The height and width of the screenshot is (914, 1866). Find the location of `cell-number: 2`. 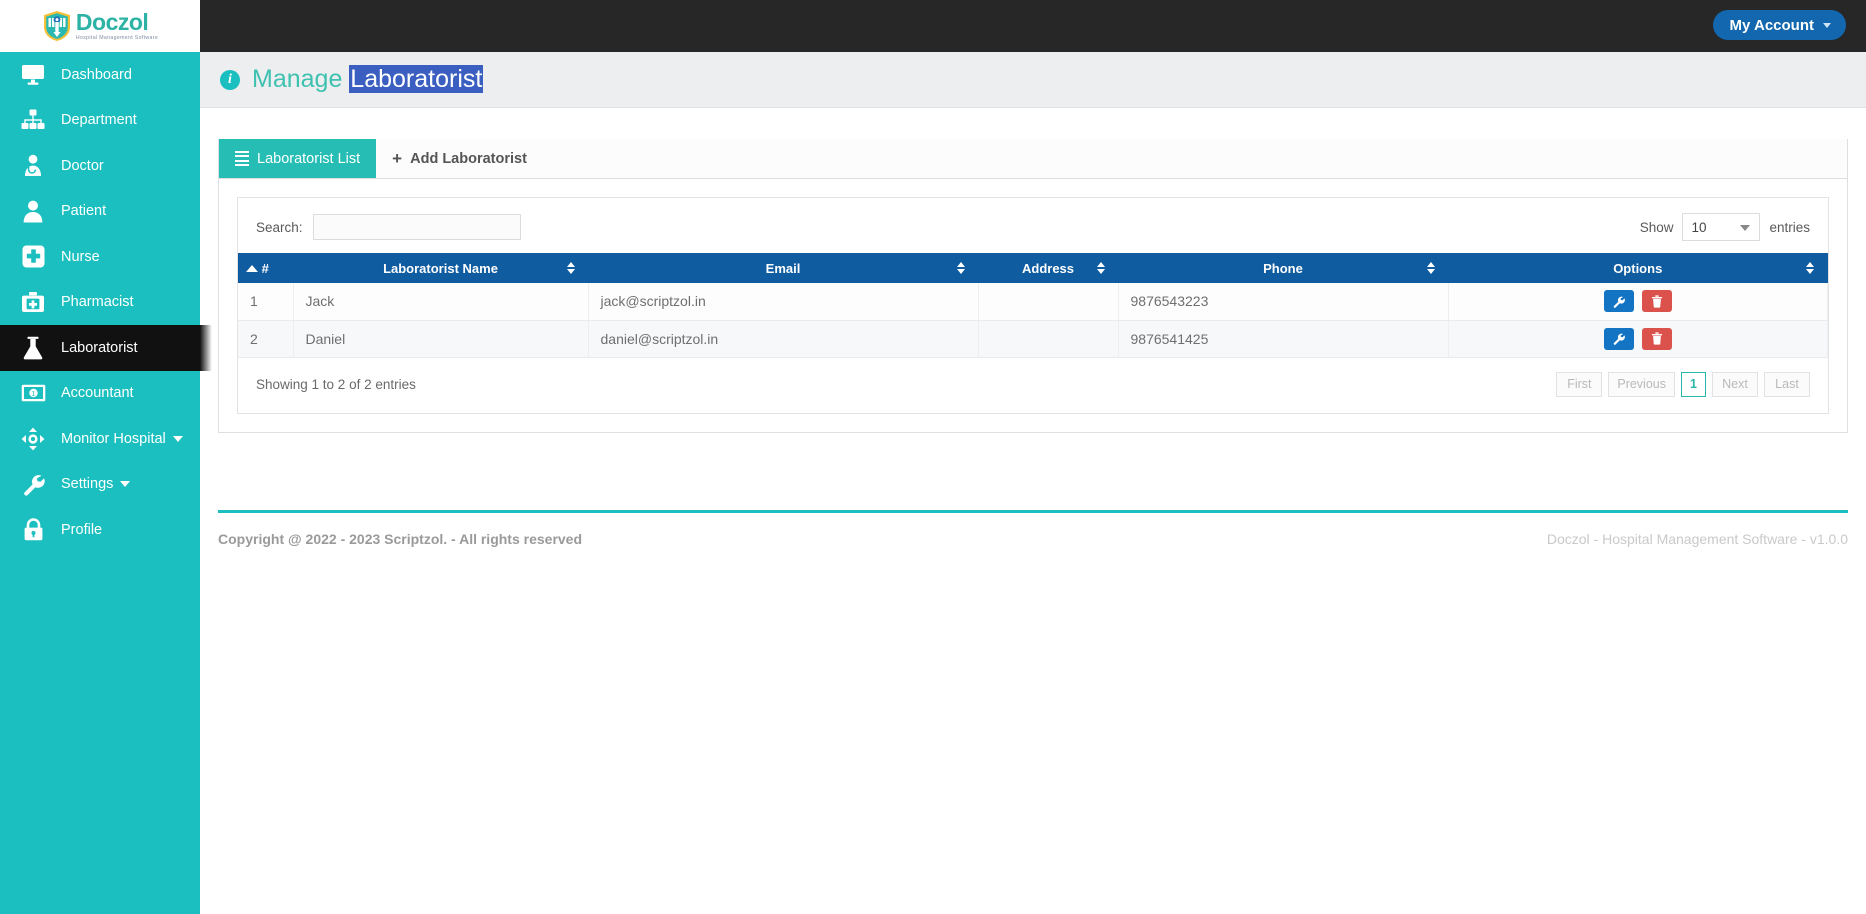

cell-number: 2 is located at coordinates (266, 339).